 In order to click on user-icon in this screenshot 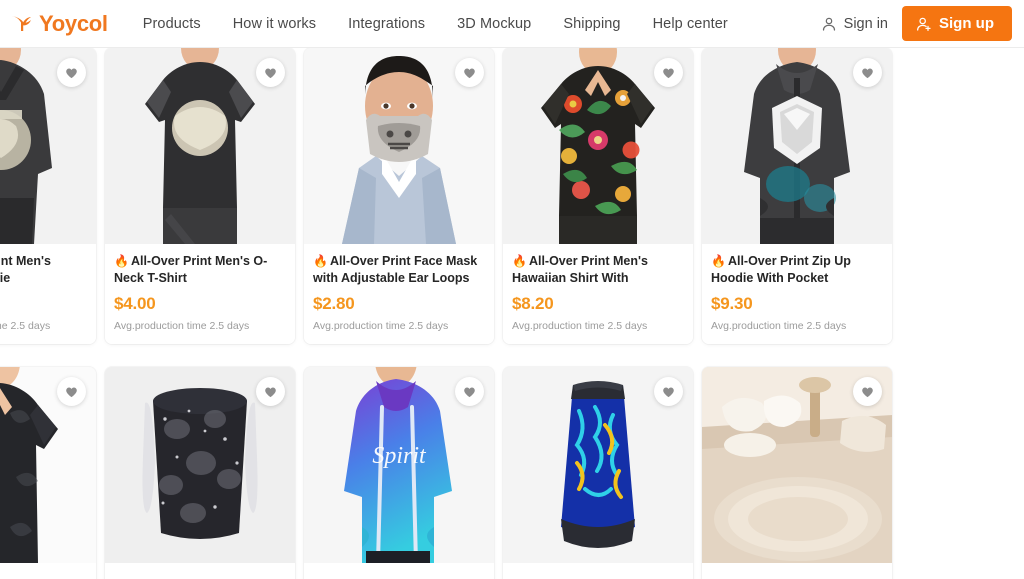, I will do `click(829, 24)`.